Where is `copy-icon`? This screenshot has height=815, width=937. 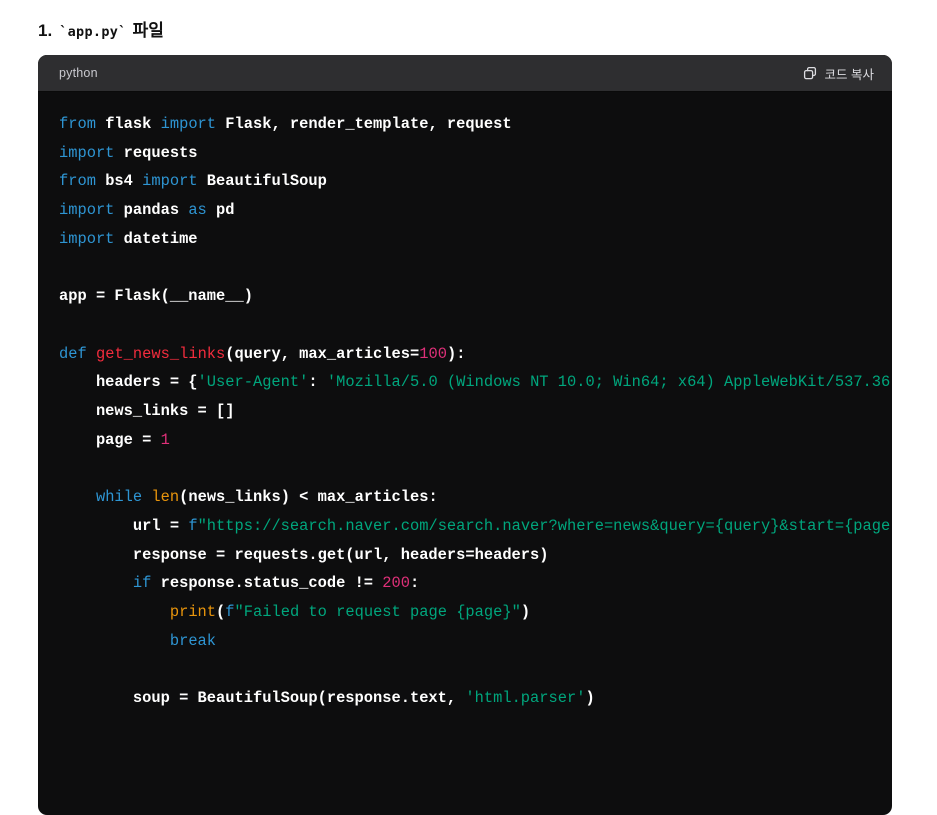 copy-icon is located at coordinates (810, 73).